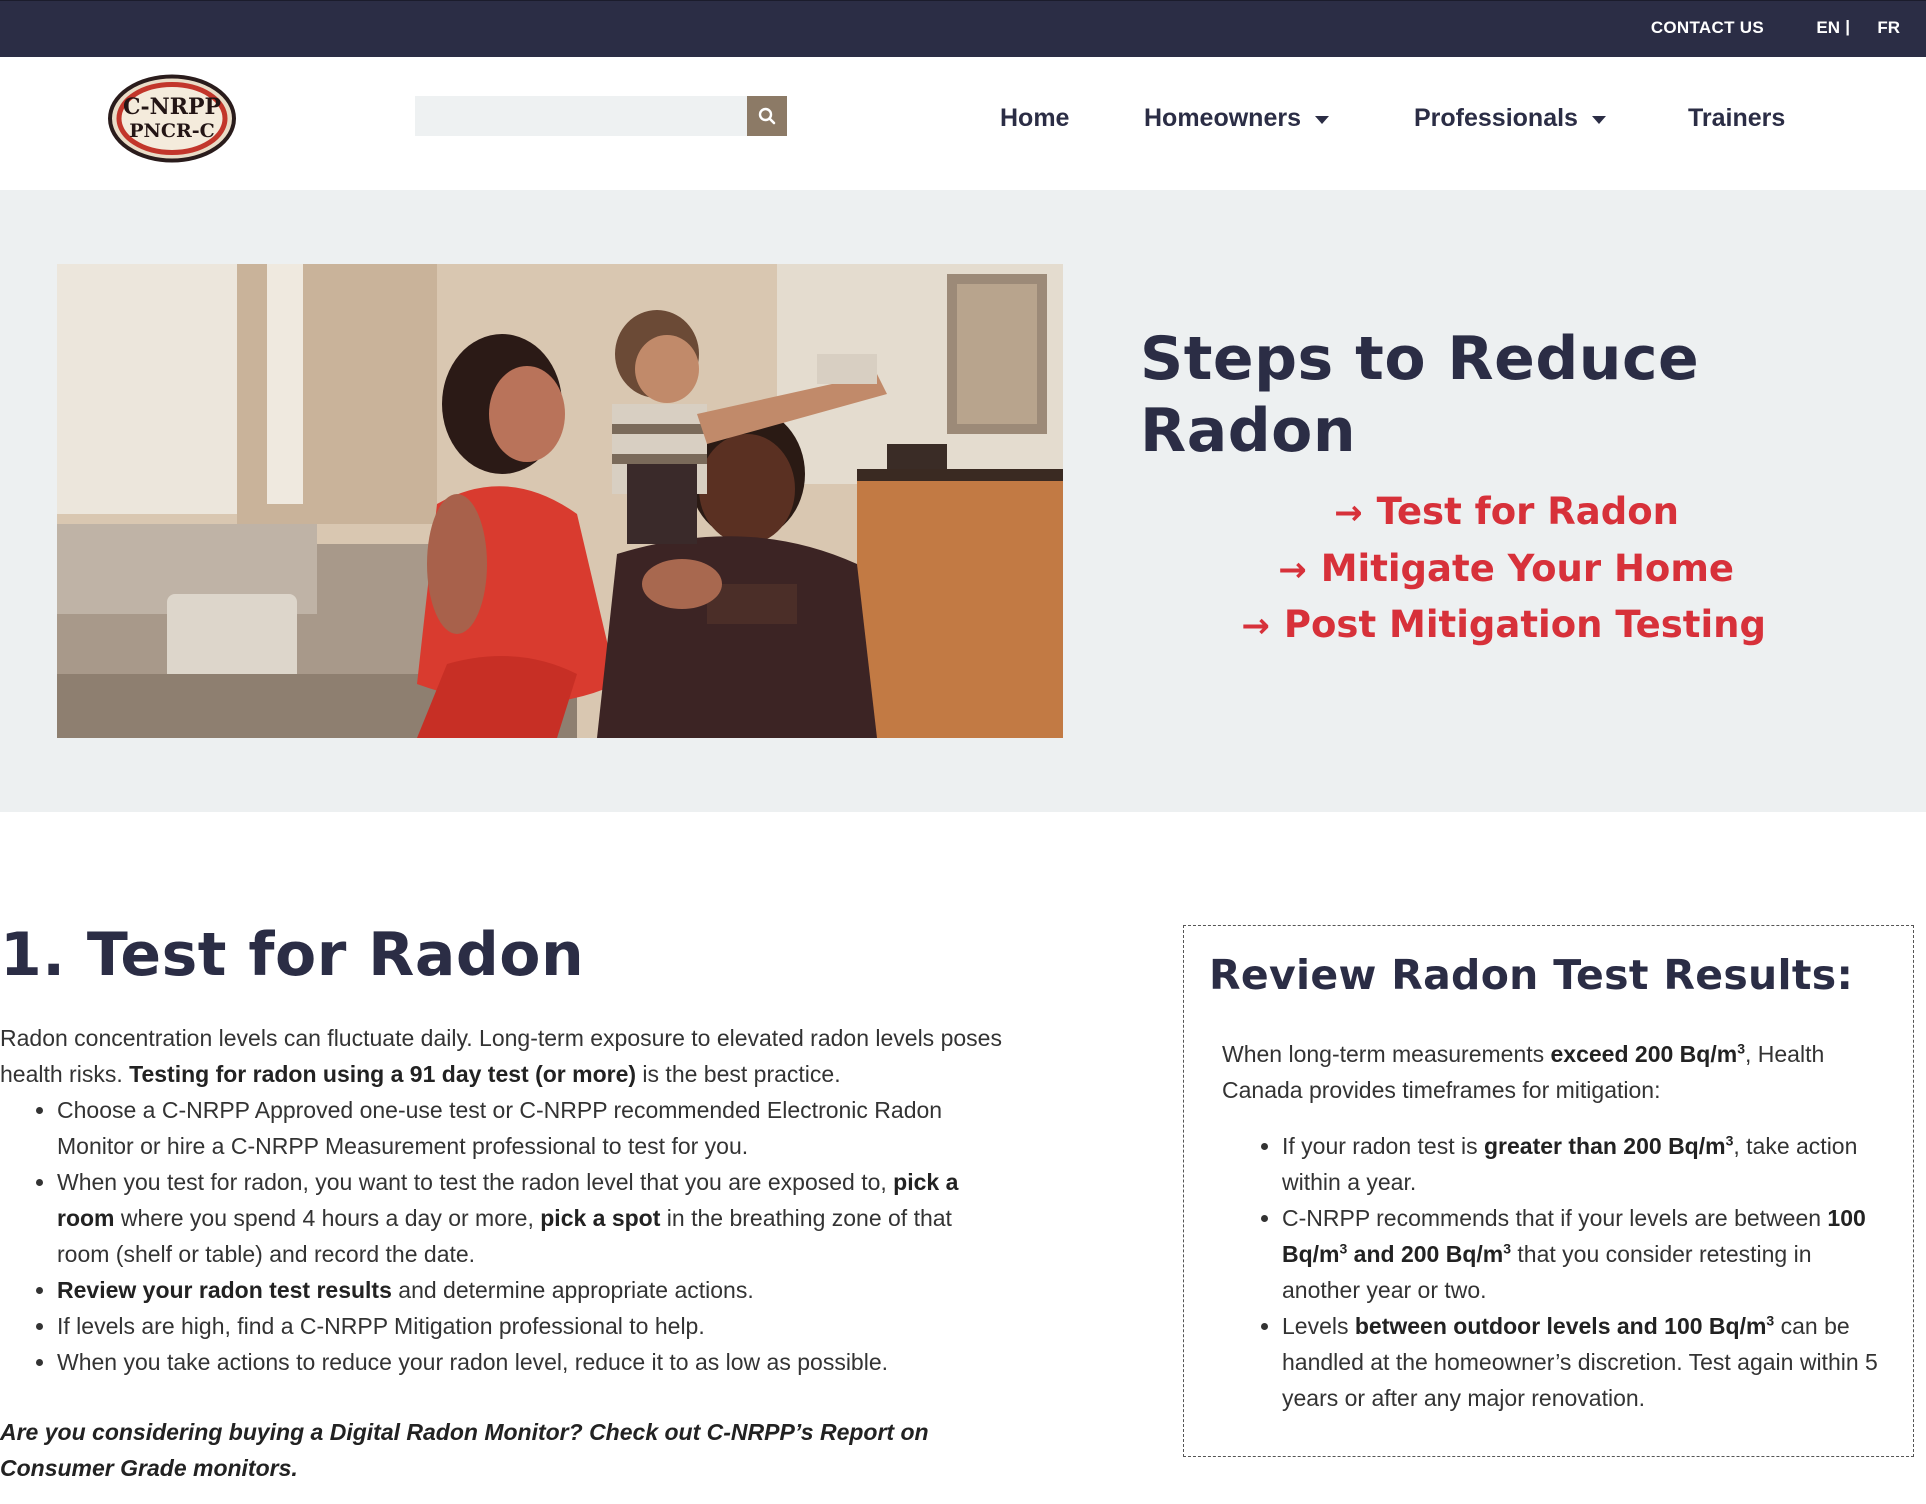 The height and width of the screenshot is (1504, 1926). I want to click on section-title-test-for-radon: 1. Test for Radon, so click(292, 955).